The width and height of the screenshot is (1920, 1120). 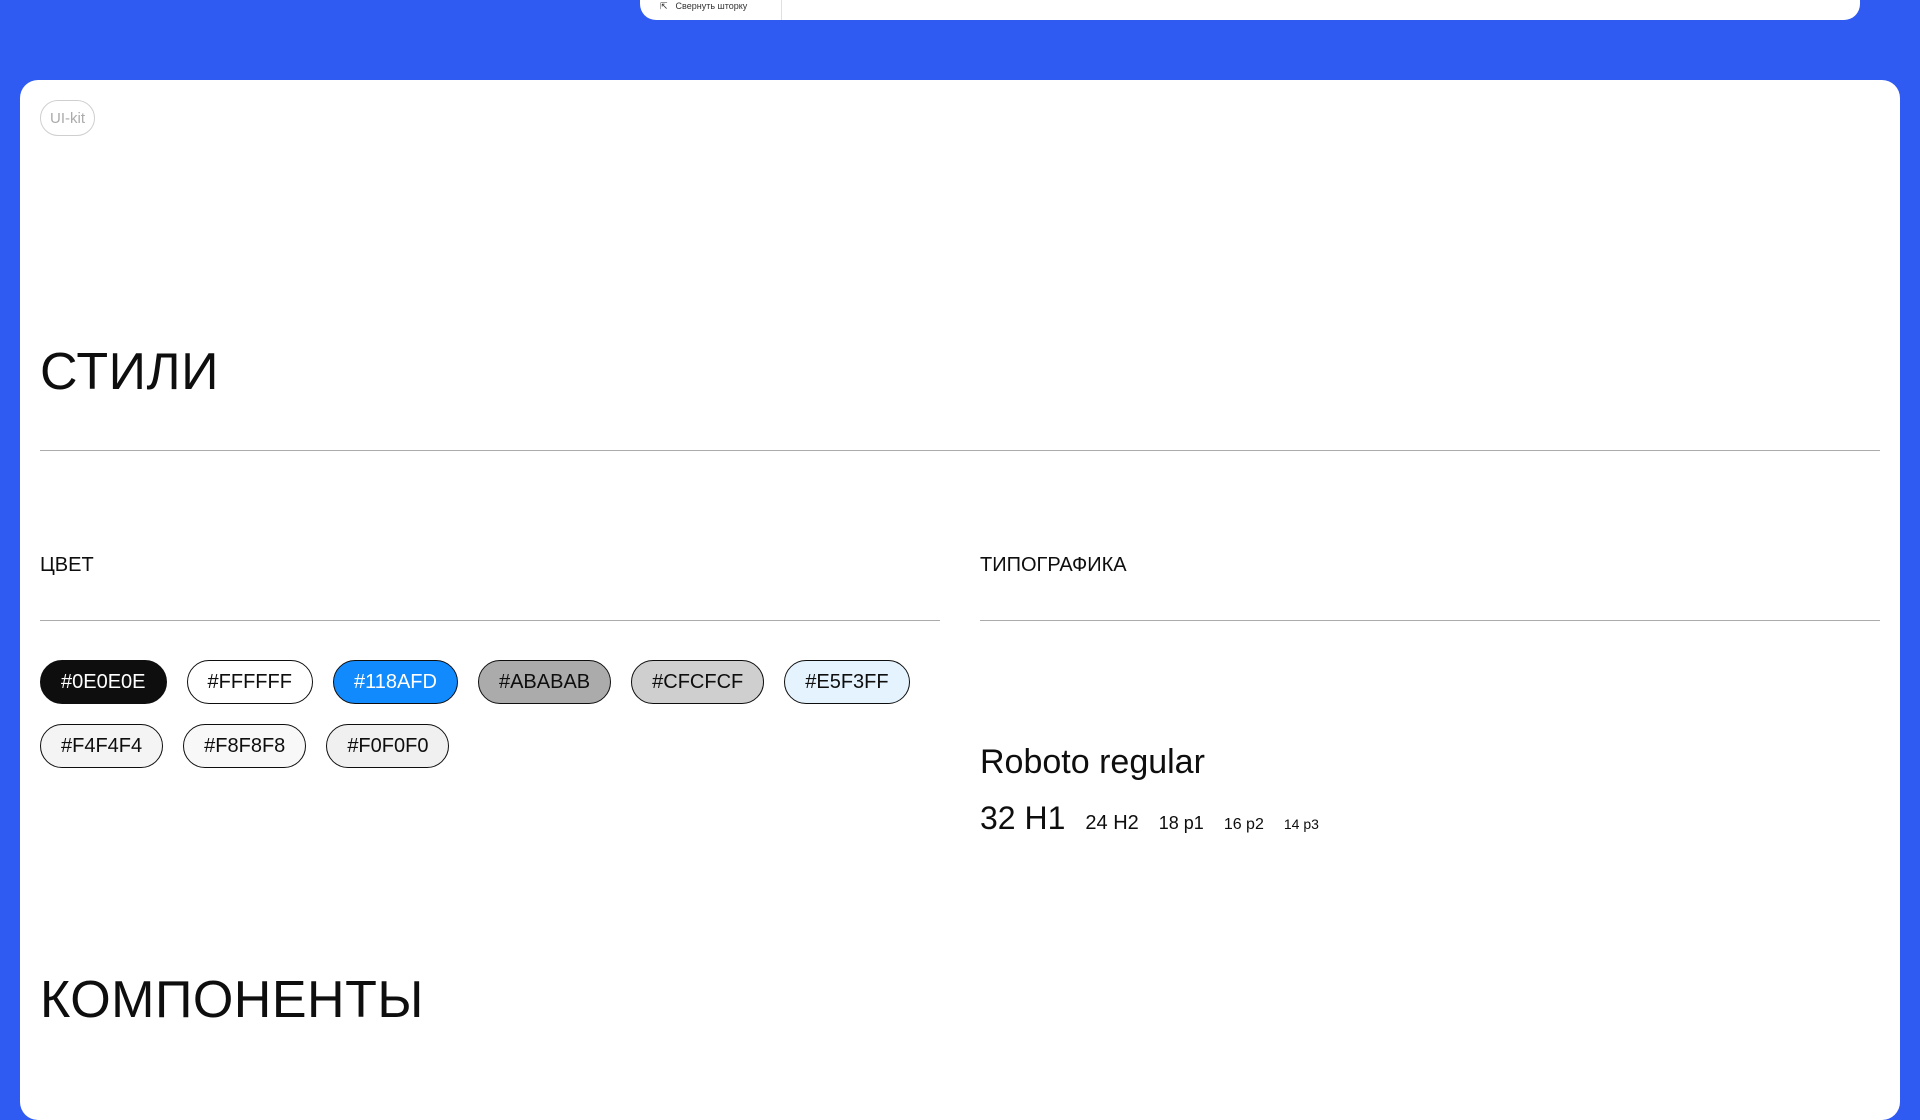 What do you see at coordinates (102, 746) in the screenshot?
I see `color-swatch: #F4F4F4` at bounding box center [102, 746].